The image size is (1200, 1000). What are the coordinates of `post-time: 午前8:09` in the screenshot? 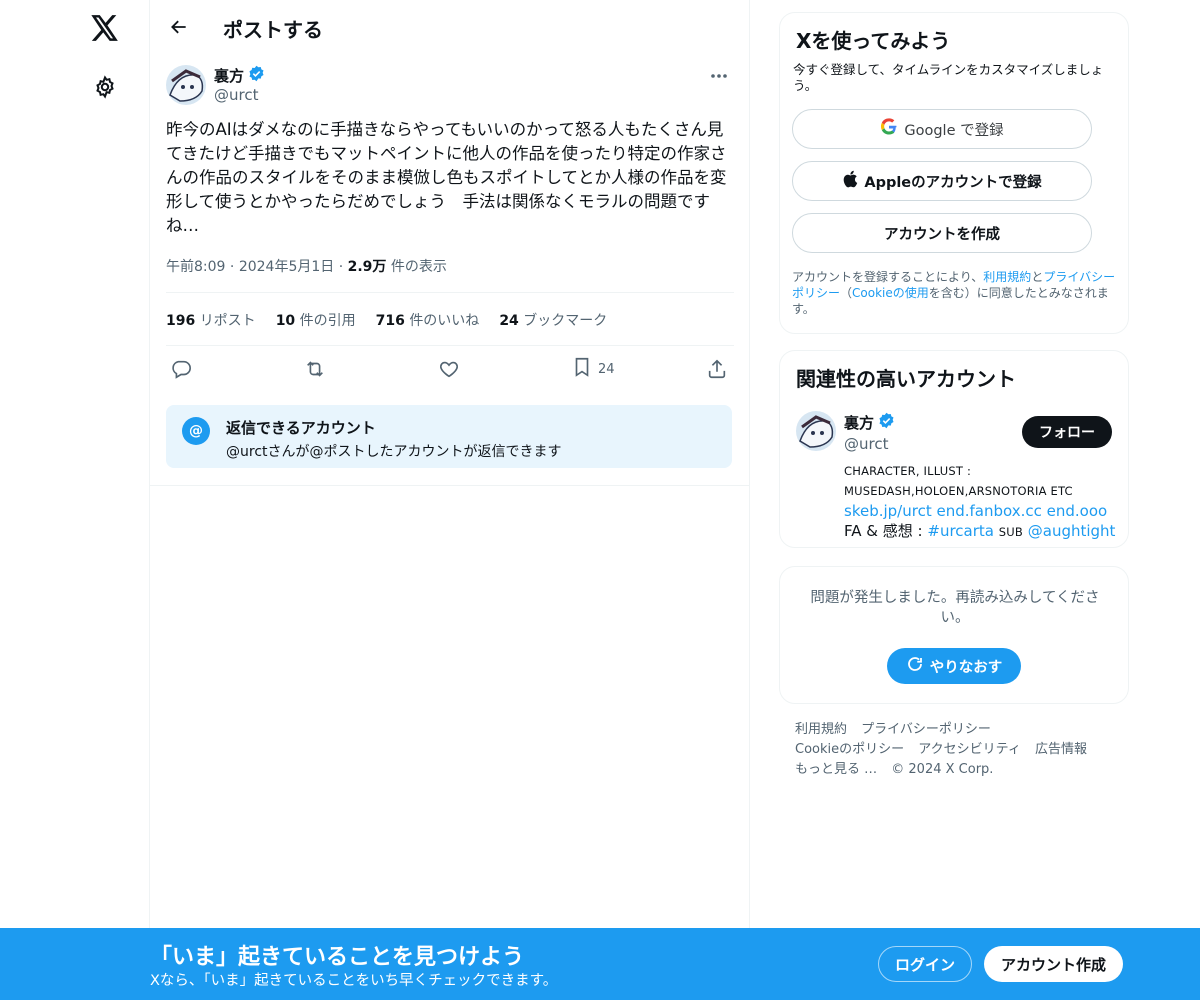 It's located at (195, 267).